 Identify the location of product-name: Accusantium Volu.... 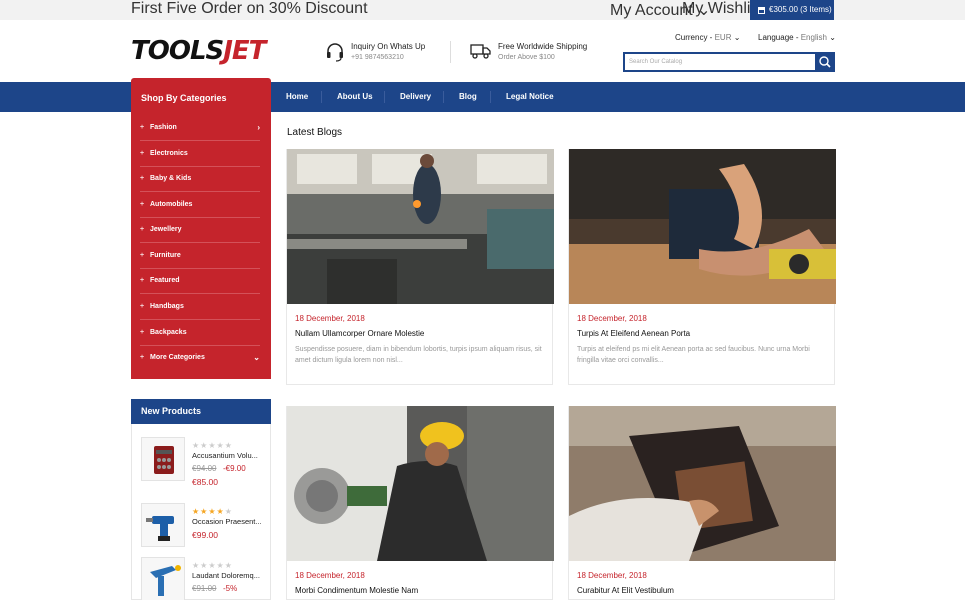
(225, 455).